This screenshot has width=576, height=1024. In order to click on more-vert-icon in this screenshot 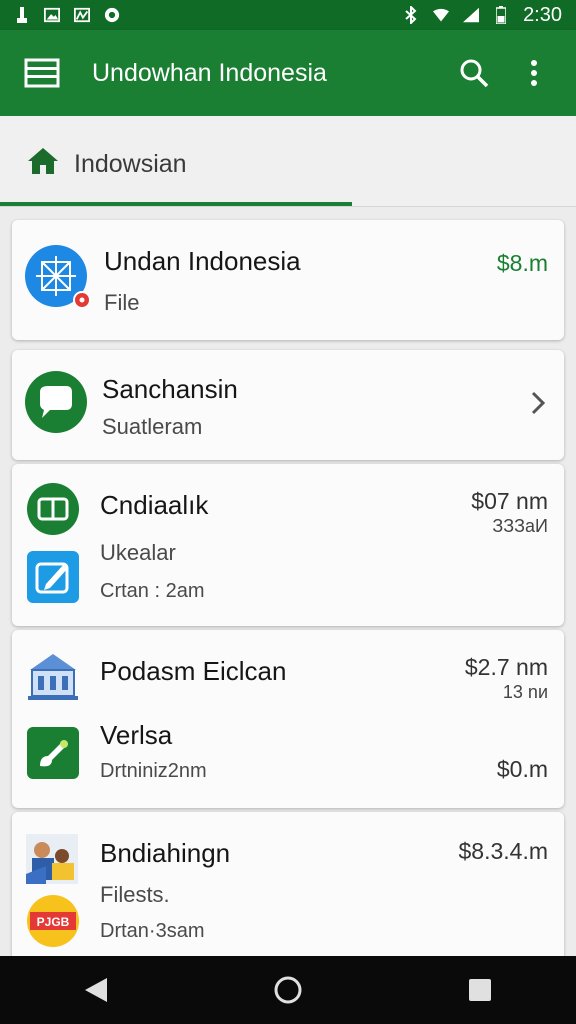, I will do `click(534, 73)`.